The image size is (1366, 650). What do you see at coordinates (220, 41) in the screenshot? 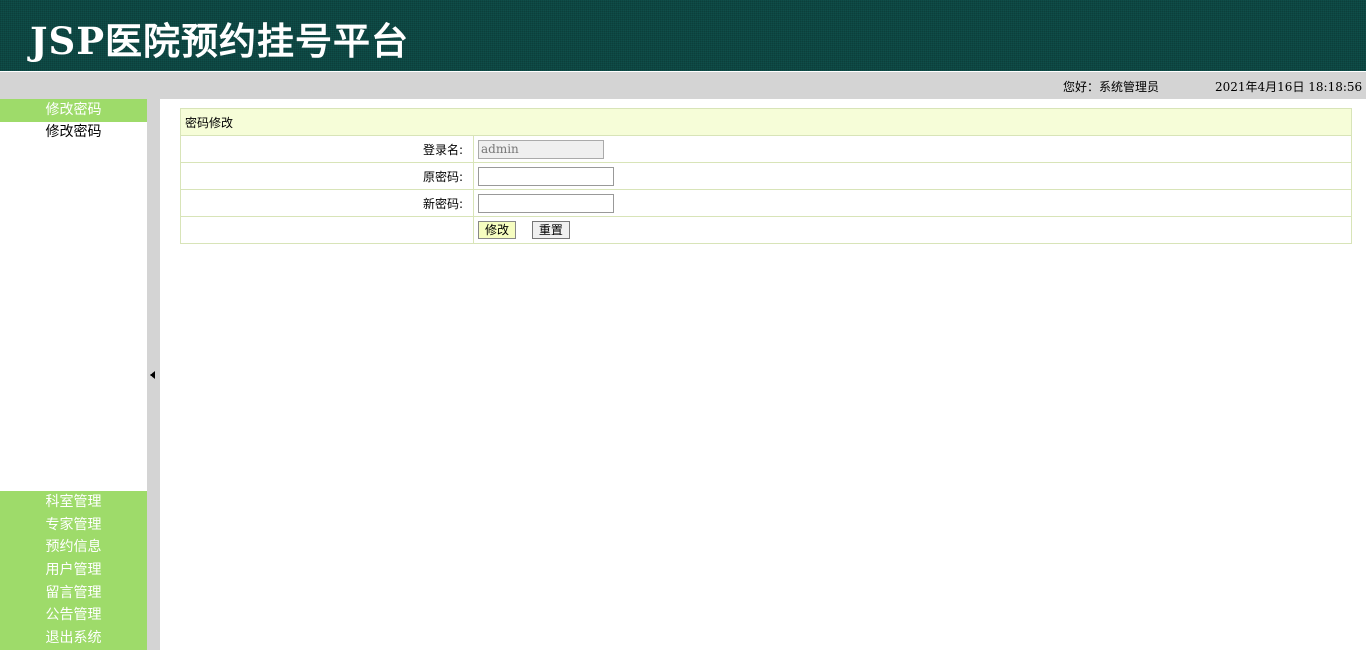
I see `app-title: JSP医院预约挂号平台` at bounding box center [220, 41].